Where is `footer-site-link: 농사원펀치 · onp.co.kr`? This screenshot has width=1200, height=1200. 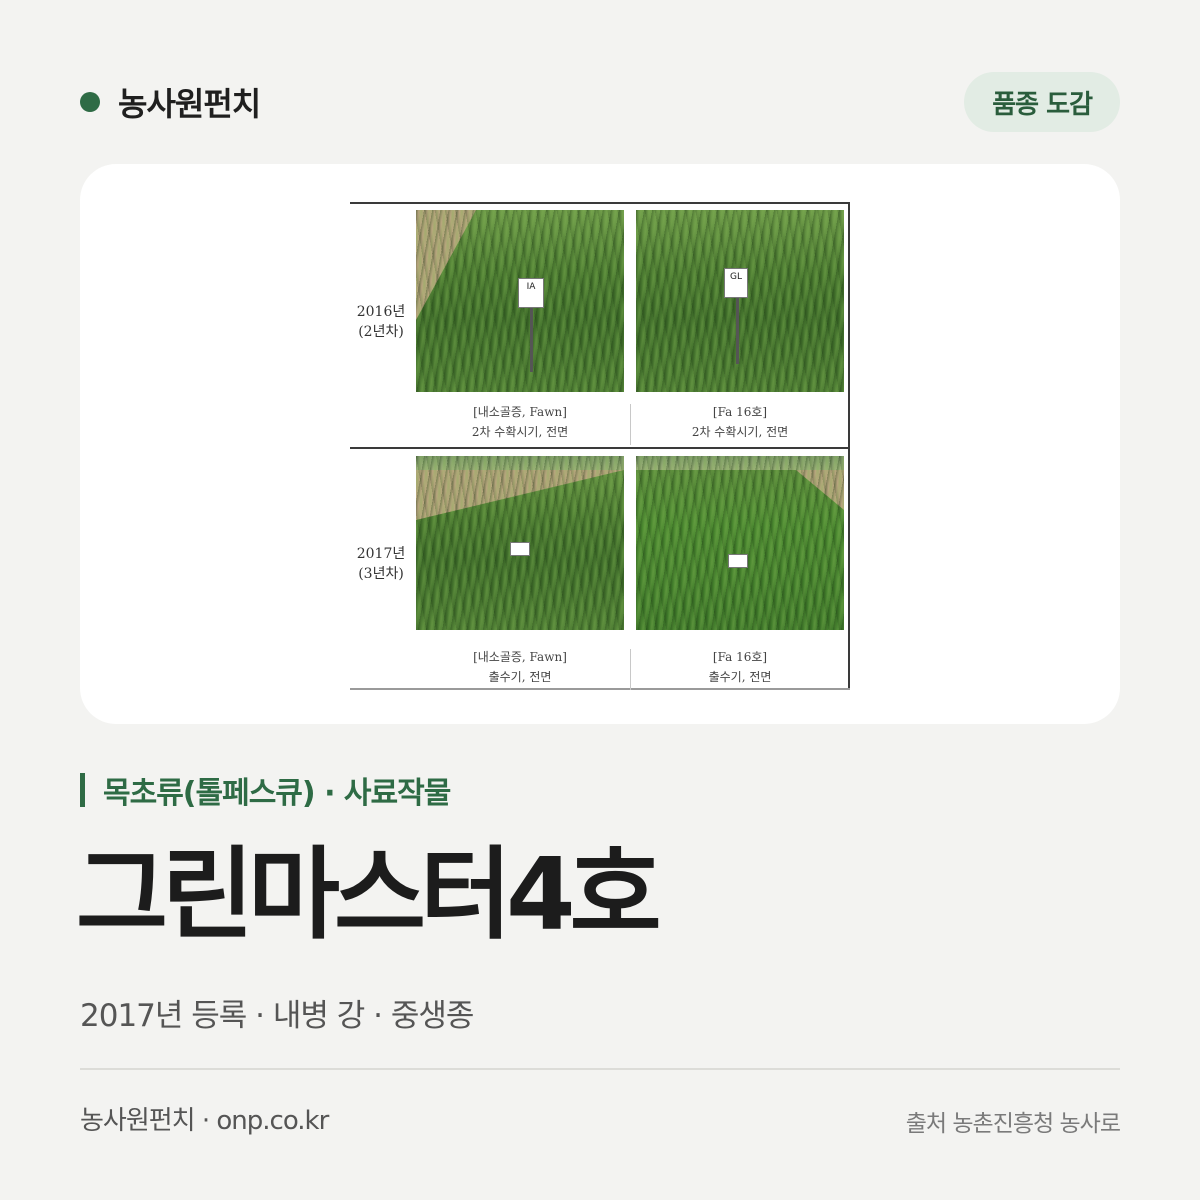 footer-site-link: 농사원펀치 · onp.co.kr is located at coordinates (204, 1118).